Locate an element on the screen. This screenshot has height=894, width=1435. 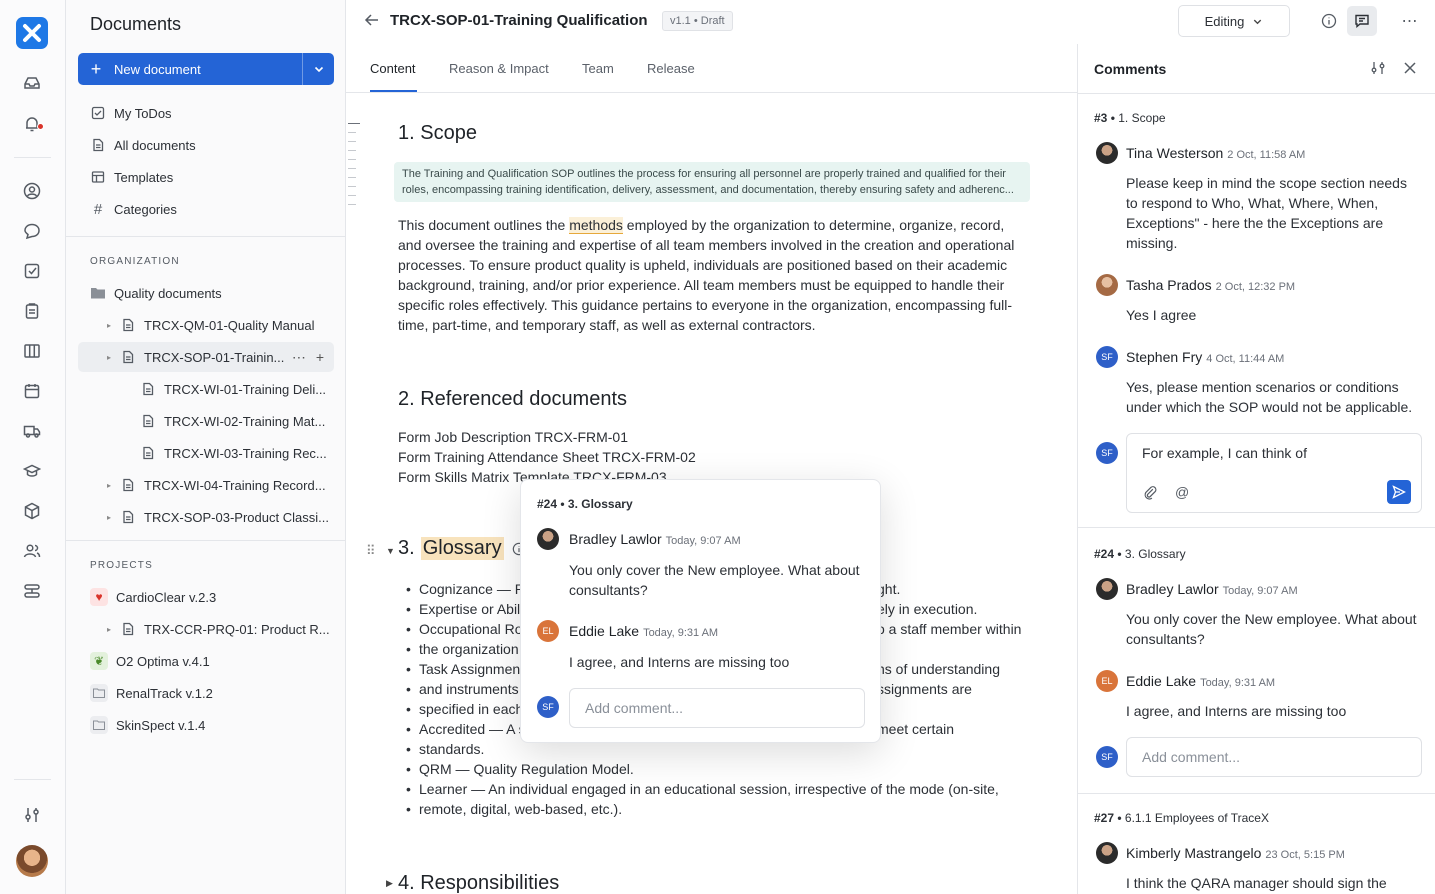
box-icon is located at coordinates (32, 511).